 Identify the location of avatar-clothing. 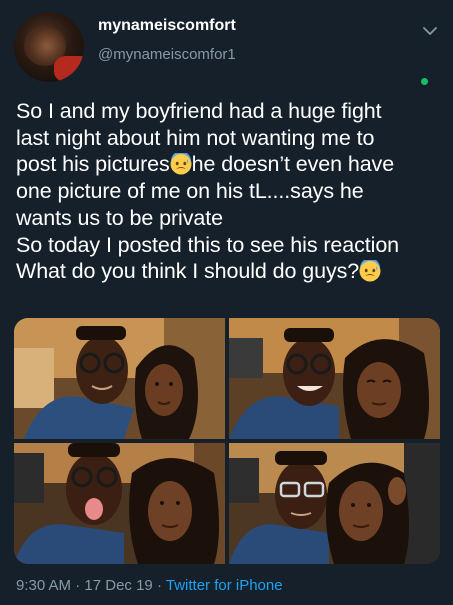
(69, 69).